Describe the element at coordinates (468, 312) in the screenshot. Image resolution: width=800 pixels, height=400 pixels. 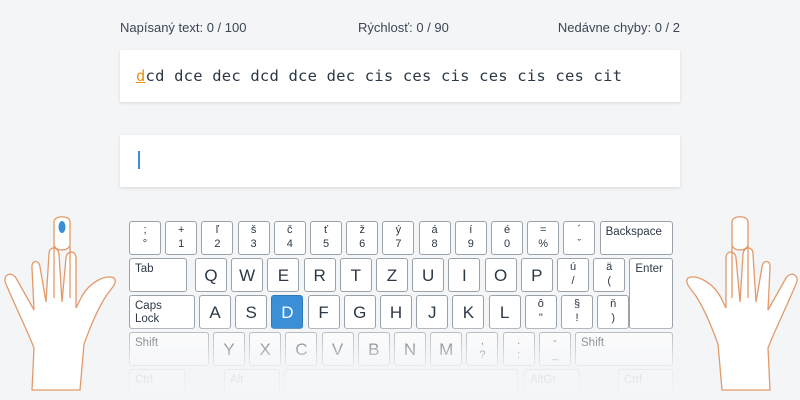
I see `key-k: K` at that location.